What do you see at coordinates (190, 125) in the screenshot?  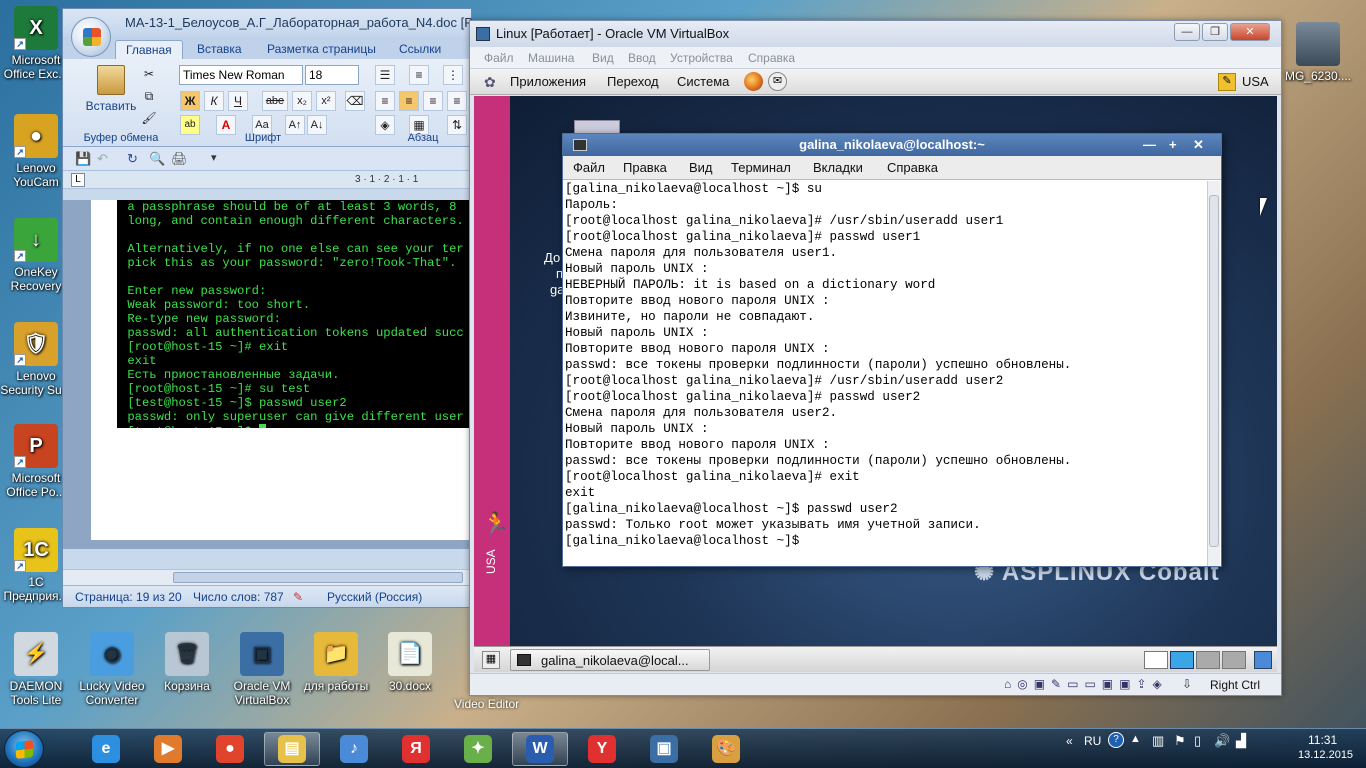 I see `highlight-button: ab` at bounding box center [190, 125].